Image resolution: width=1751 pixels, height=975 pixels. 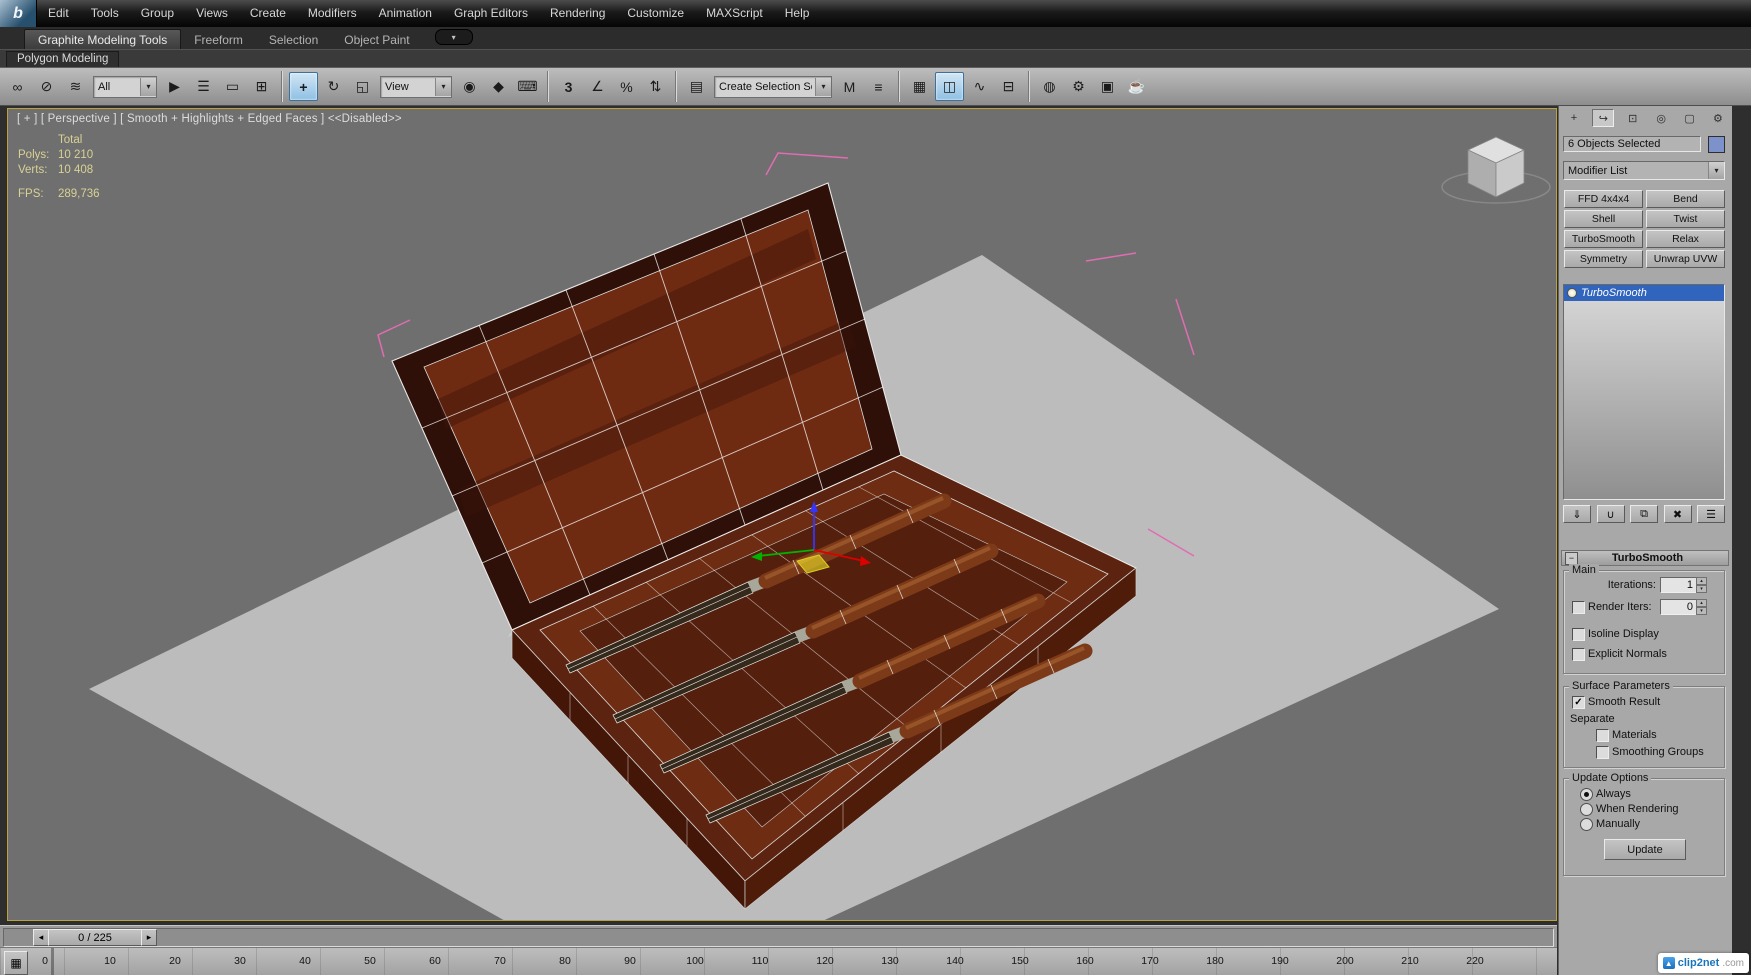 What do you see at coordinates (1577, 514) in the screenshot?
I see `pin-stack-button: ⇓` at bounding box center [1577, 514].